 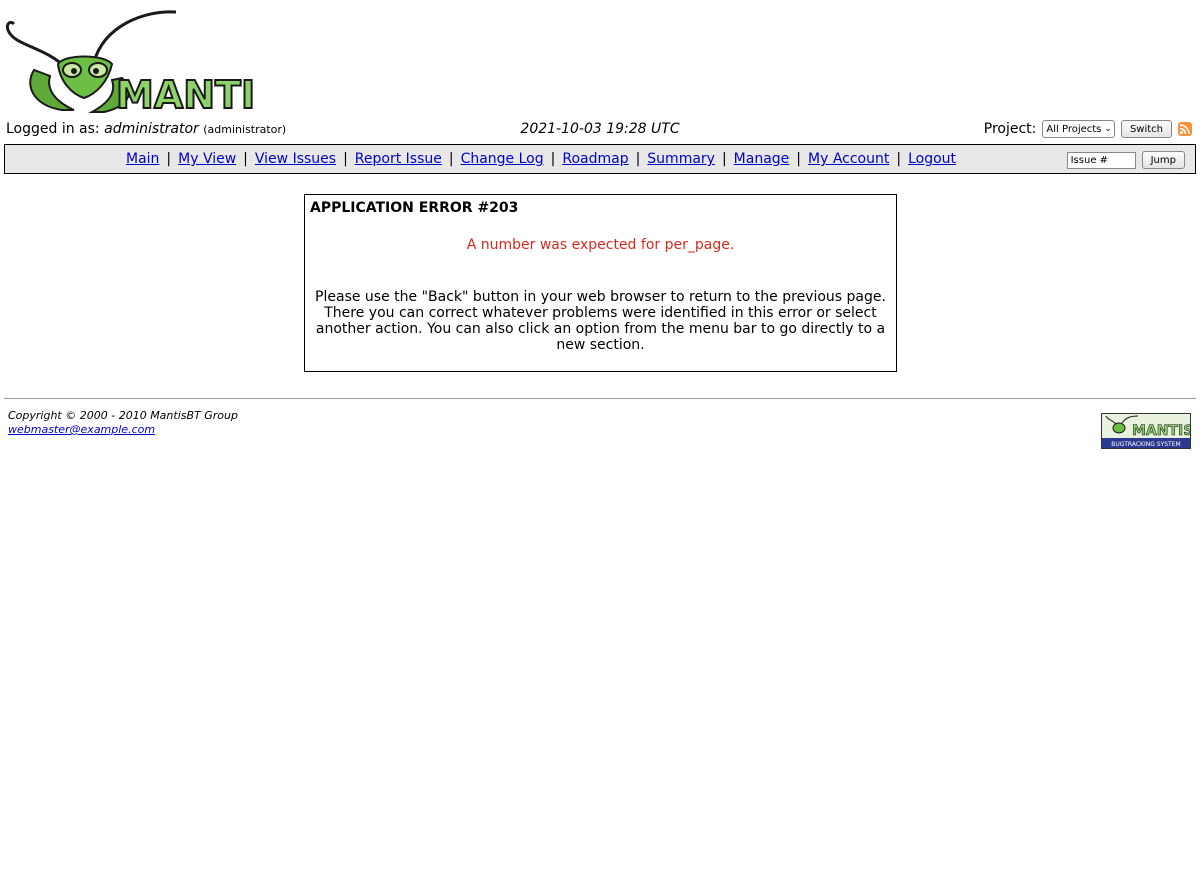 I want to click on menu-link-manage: Manage, so click(x=762, y=159).